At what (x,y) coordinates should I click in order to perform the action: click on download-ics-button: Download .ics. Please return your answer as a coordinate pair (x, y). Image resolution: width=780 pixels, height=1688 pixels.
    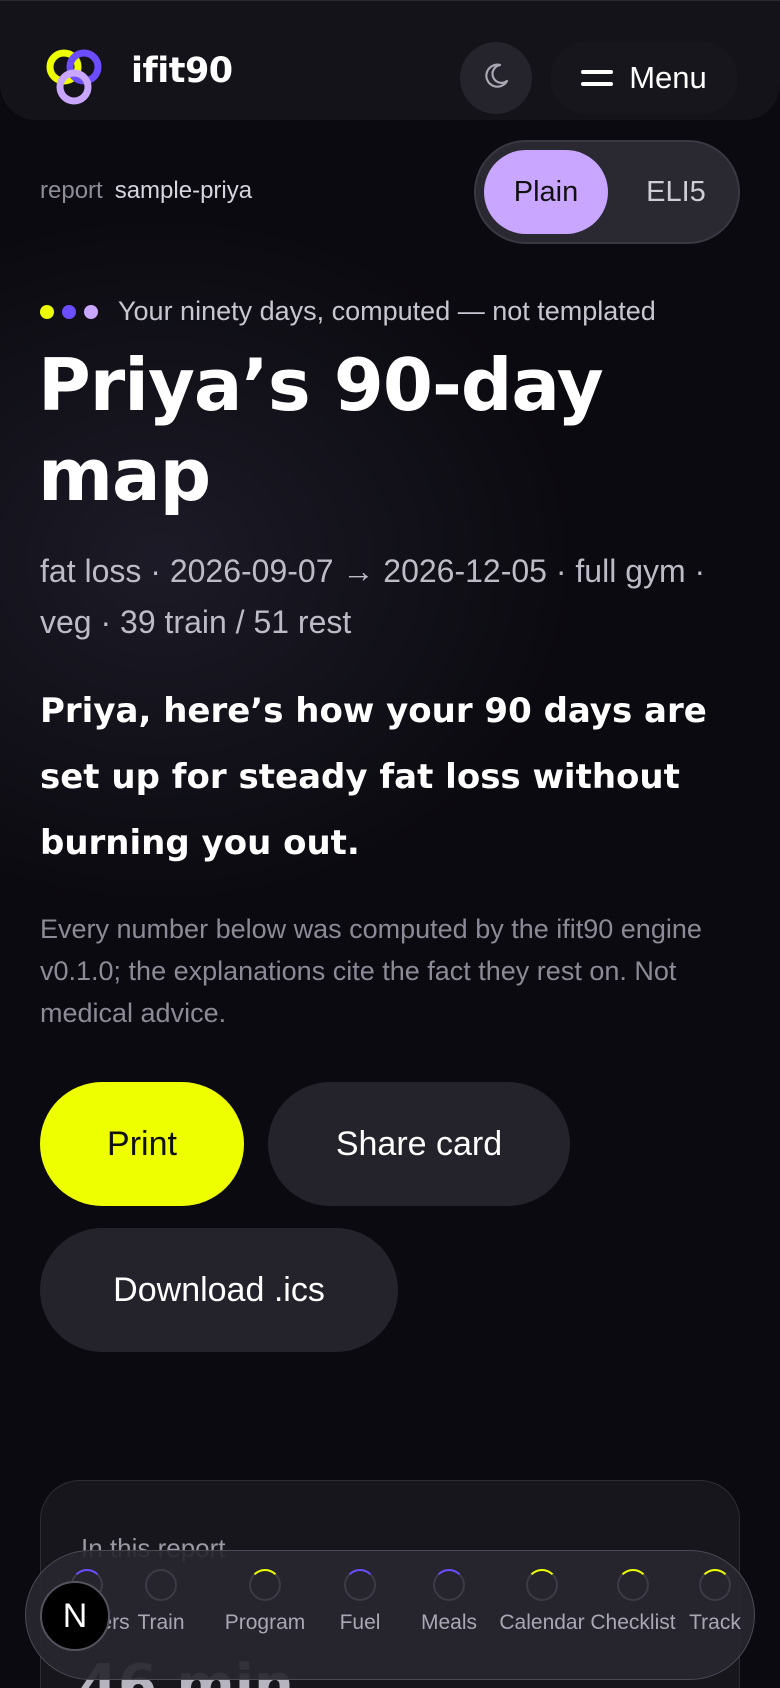
    Looking at the image, I should click on (219, 1290).